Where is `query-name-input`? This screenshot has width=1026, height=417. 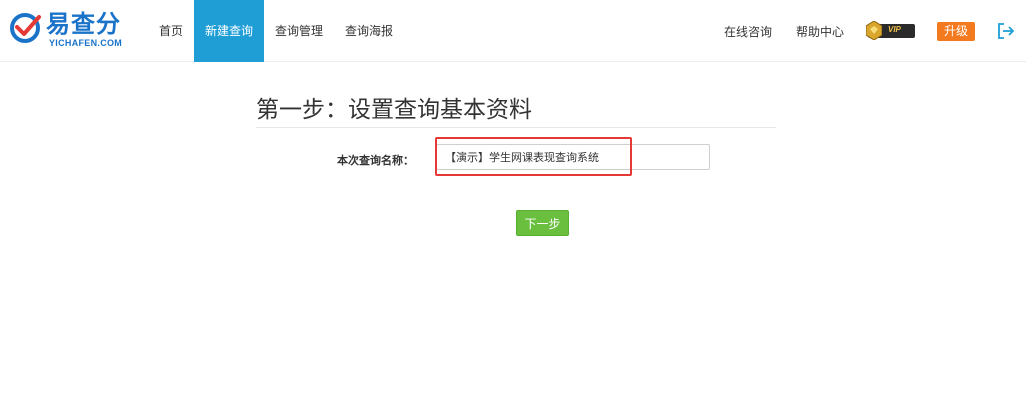 query-name-input is located at coordinates (573, 157).